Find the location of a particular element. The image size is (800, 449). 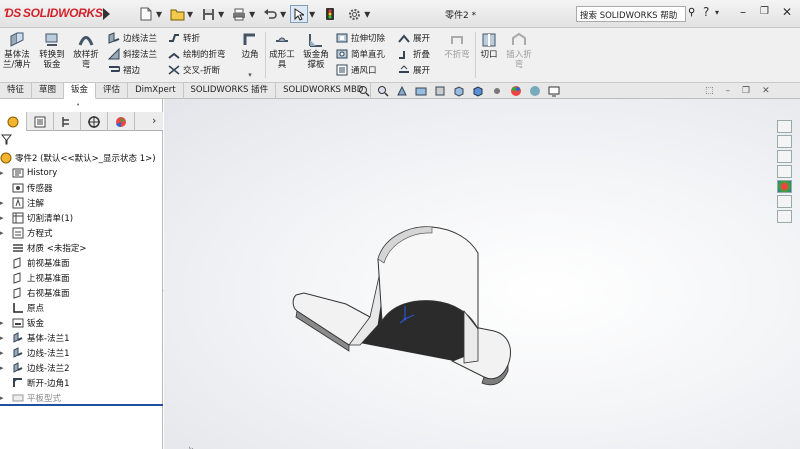

tree-item-annotations: ▸ 注解 is located at coordinates (22, 202).